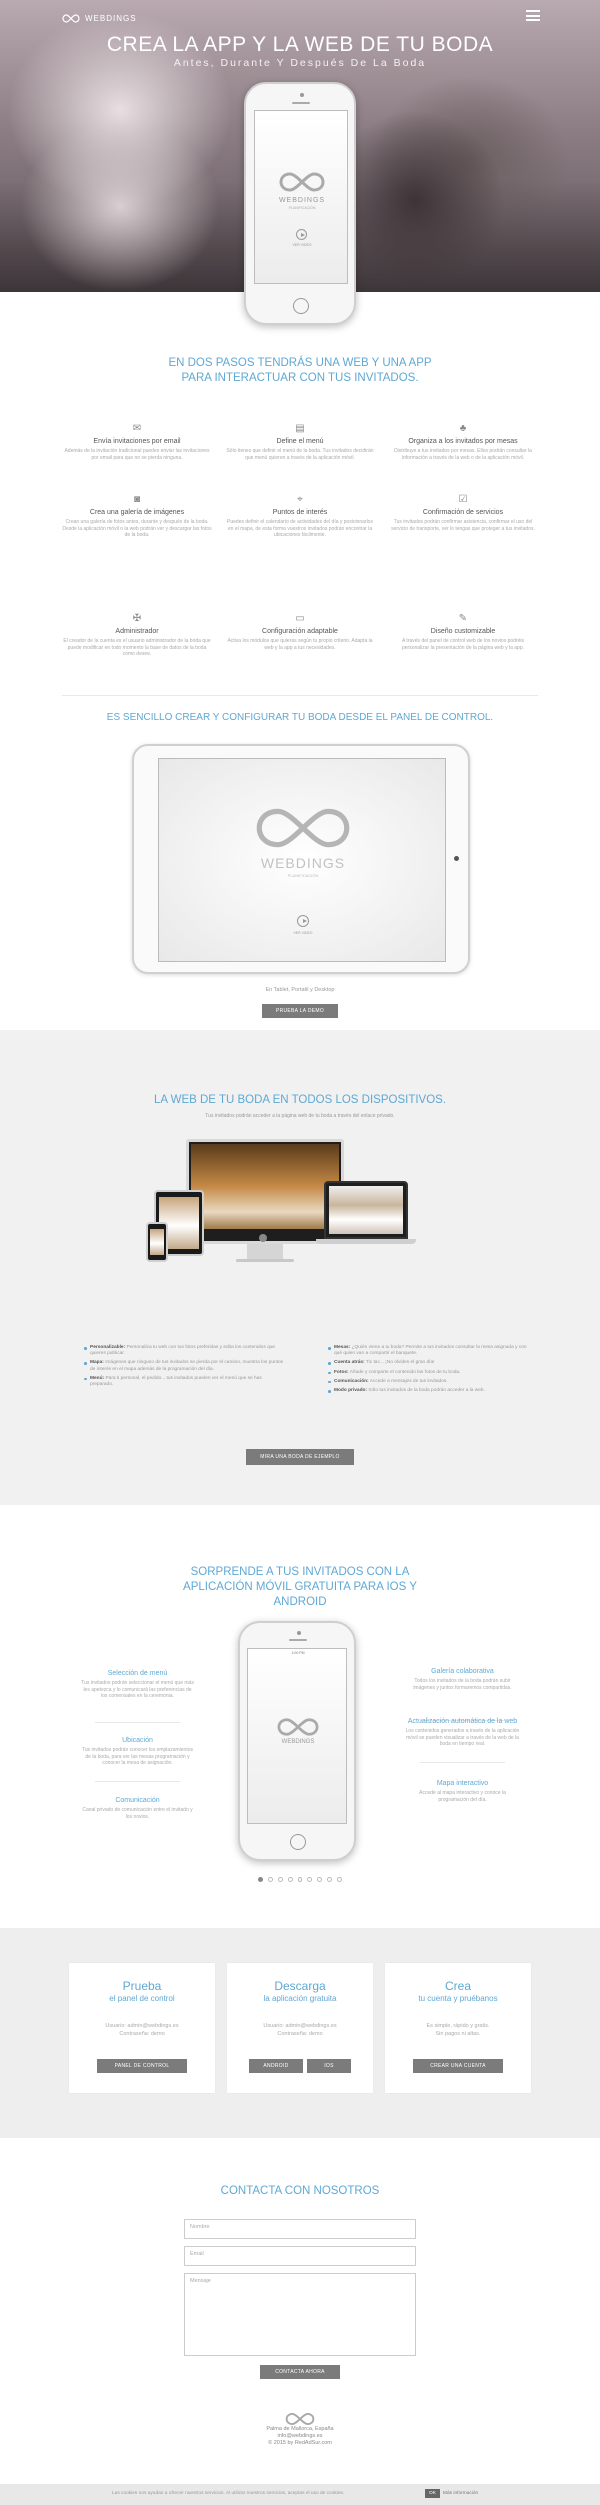 The height and width of the screenshot is (2505, 600). I want to click on feature-title: Organiza a los invitados por mesas, so click(463, 441).